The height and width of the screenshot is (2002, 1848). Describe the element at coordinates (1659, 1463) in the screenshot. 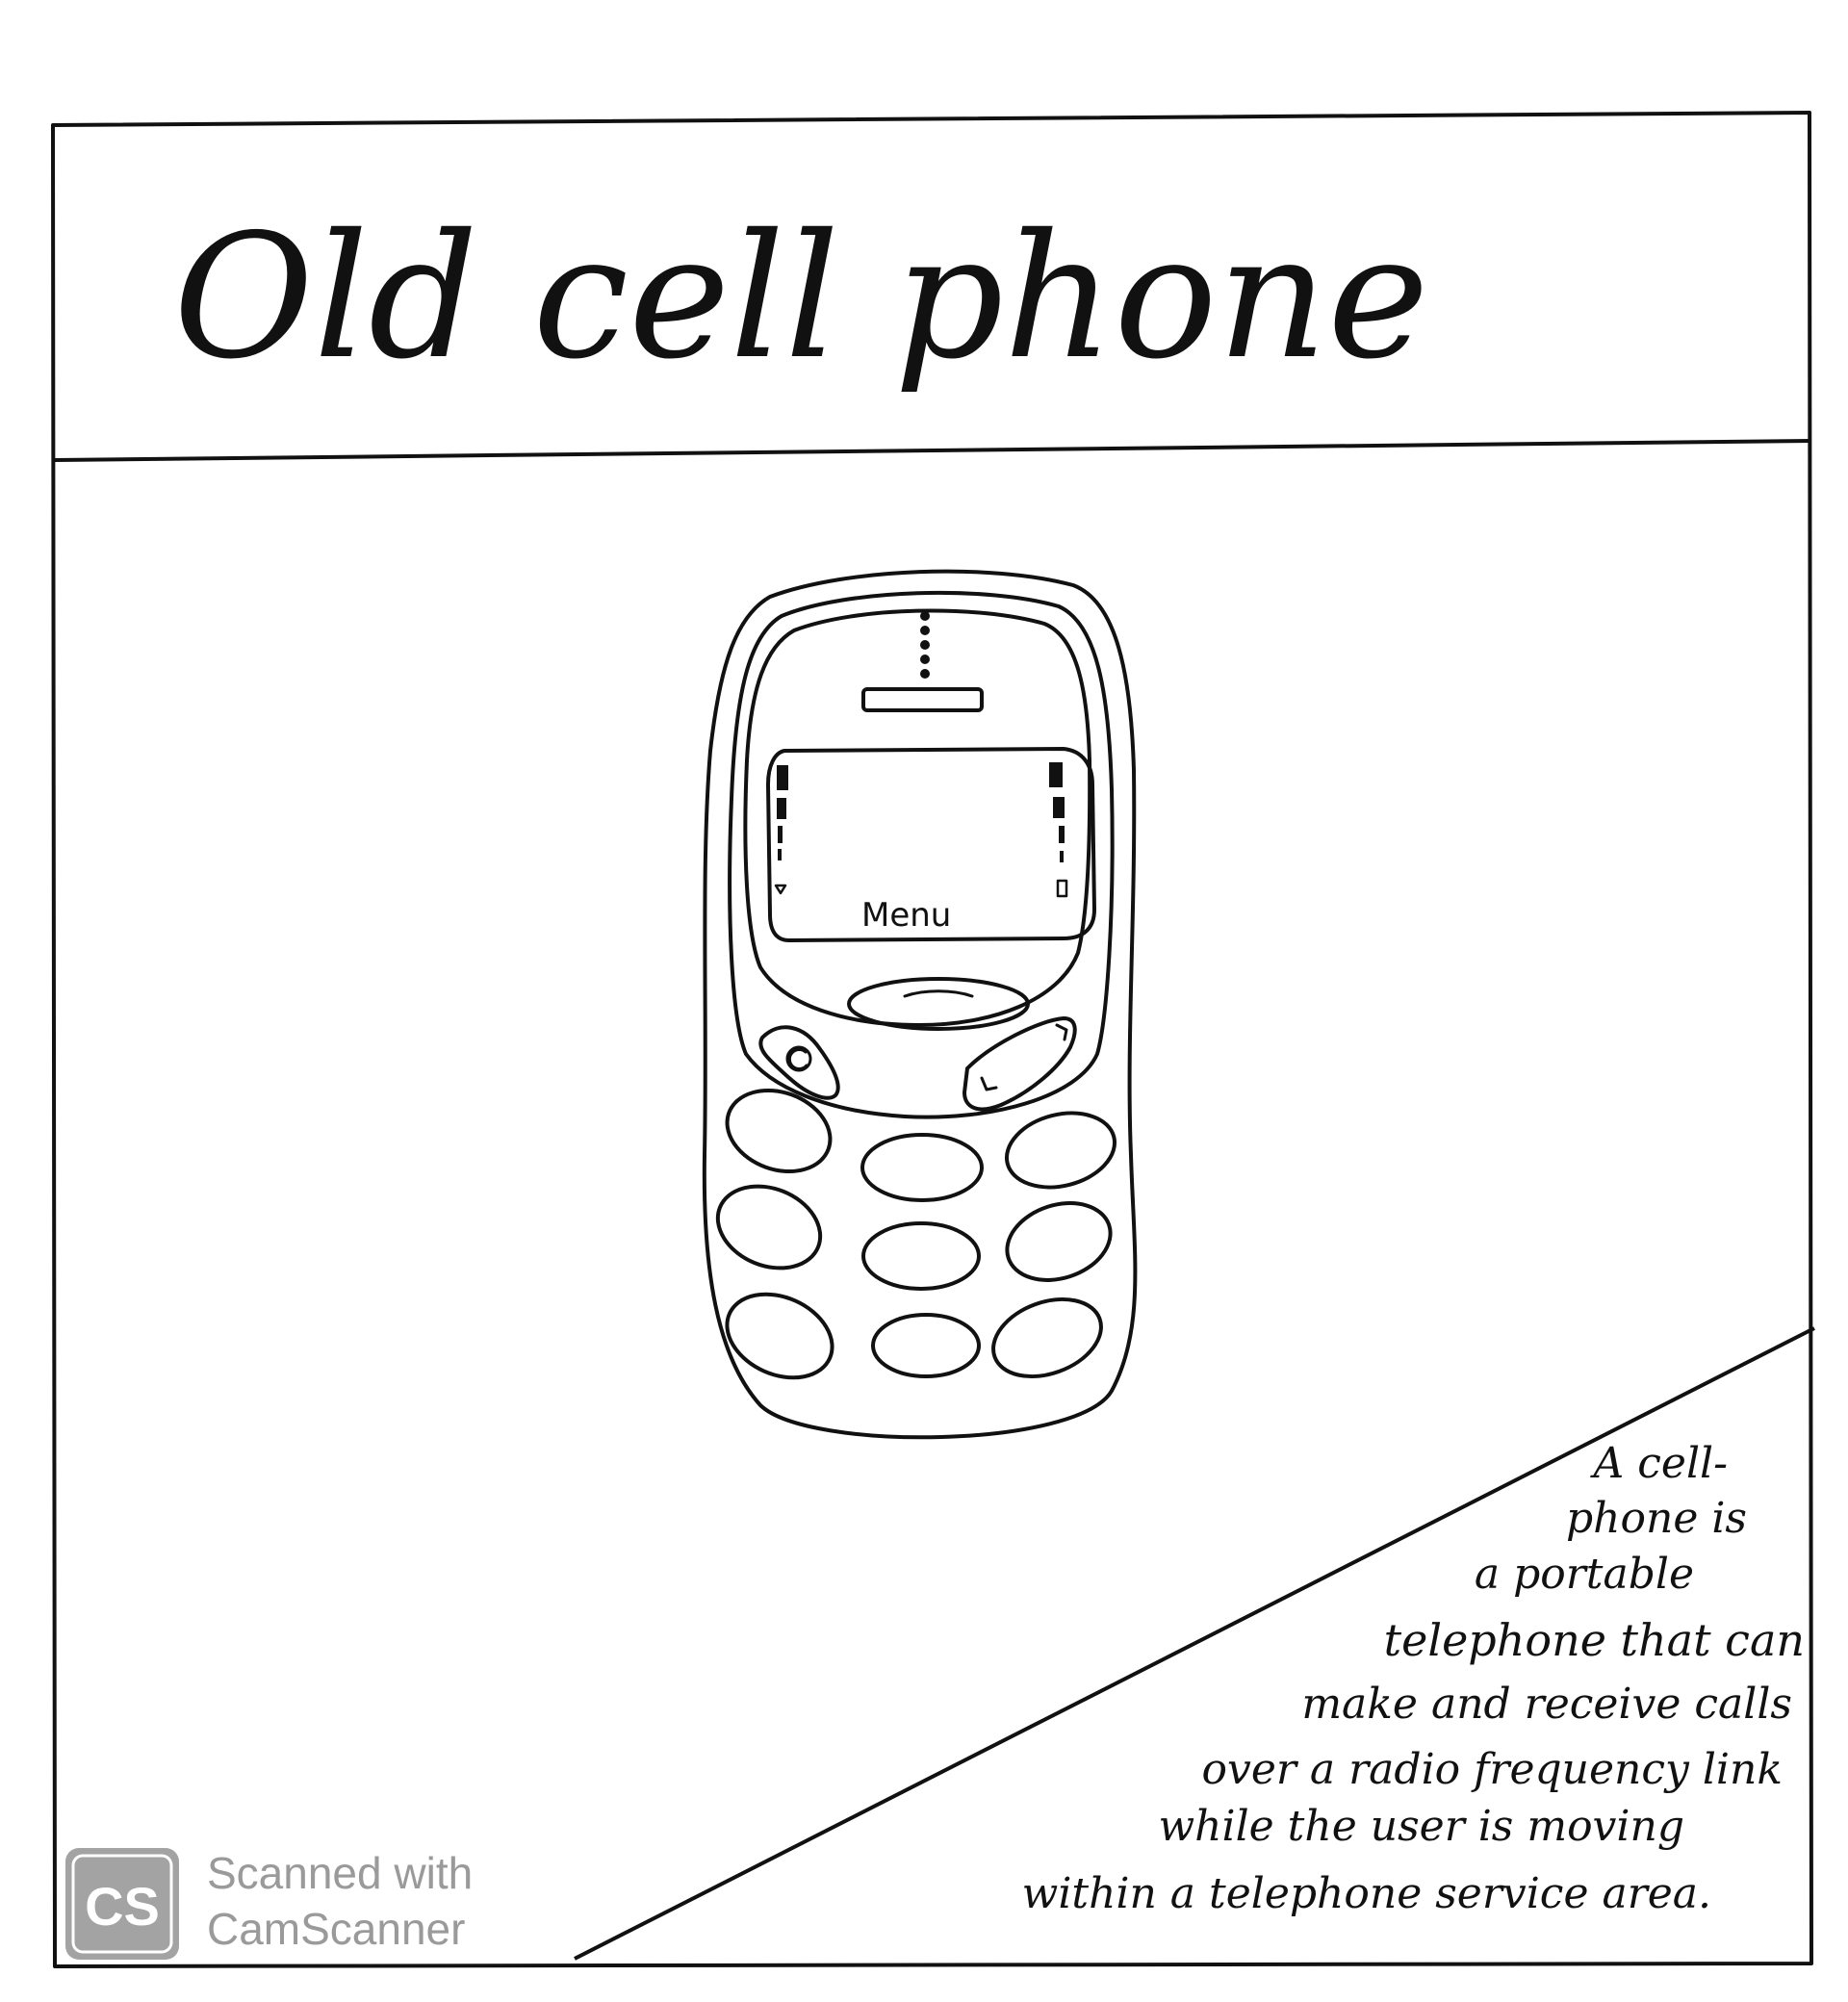

I see `description-line: A cell-` at that location.